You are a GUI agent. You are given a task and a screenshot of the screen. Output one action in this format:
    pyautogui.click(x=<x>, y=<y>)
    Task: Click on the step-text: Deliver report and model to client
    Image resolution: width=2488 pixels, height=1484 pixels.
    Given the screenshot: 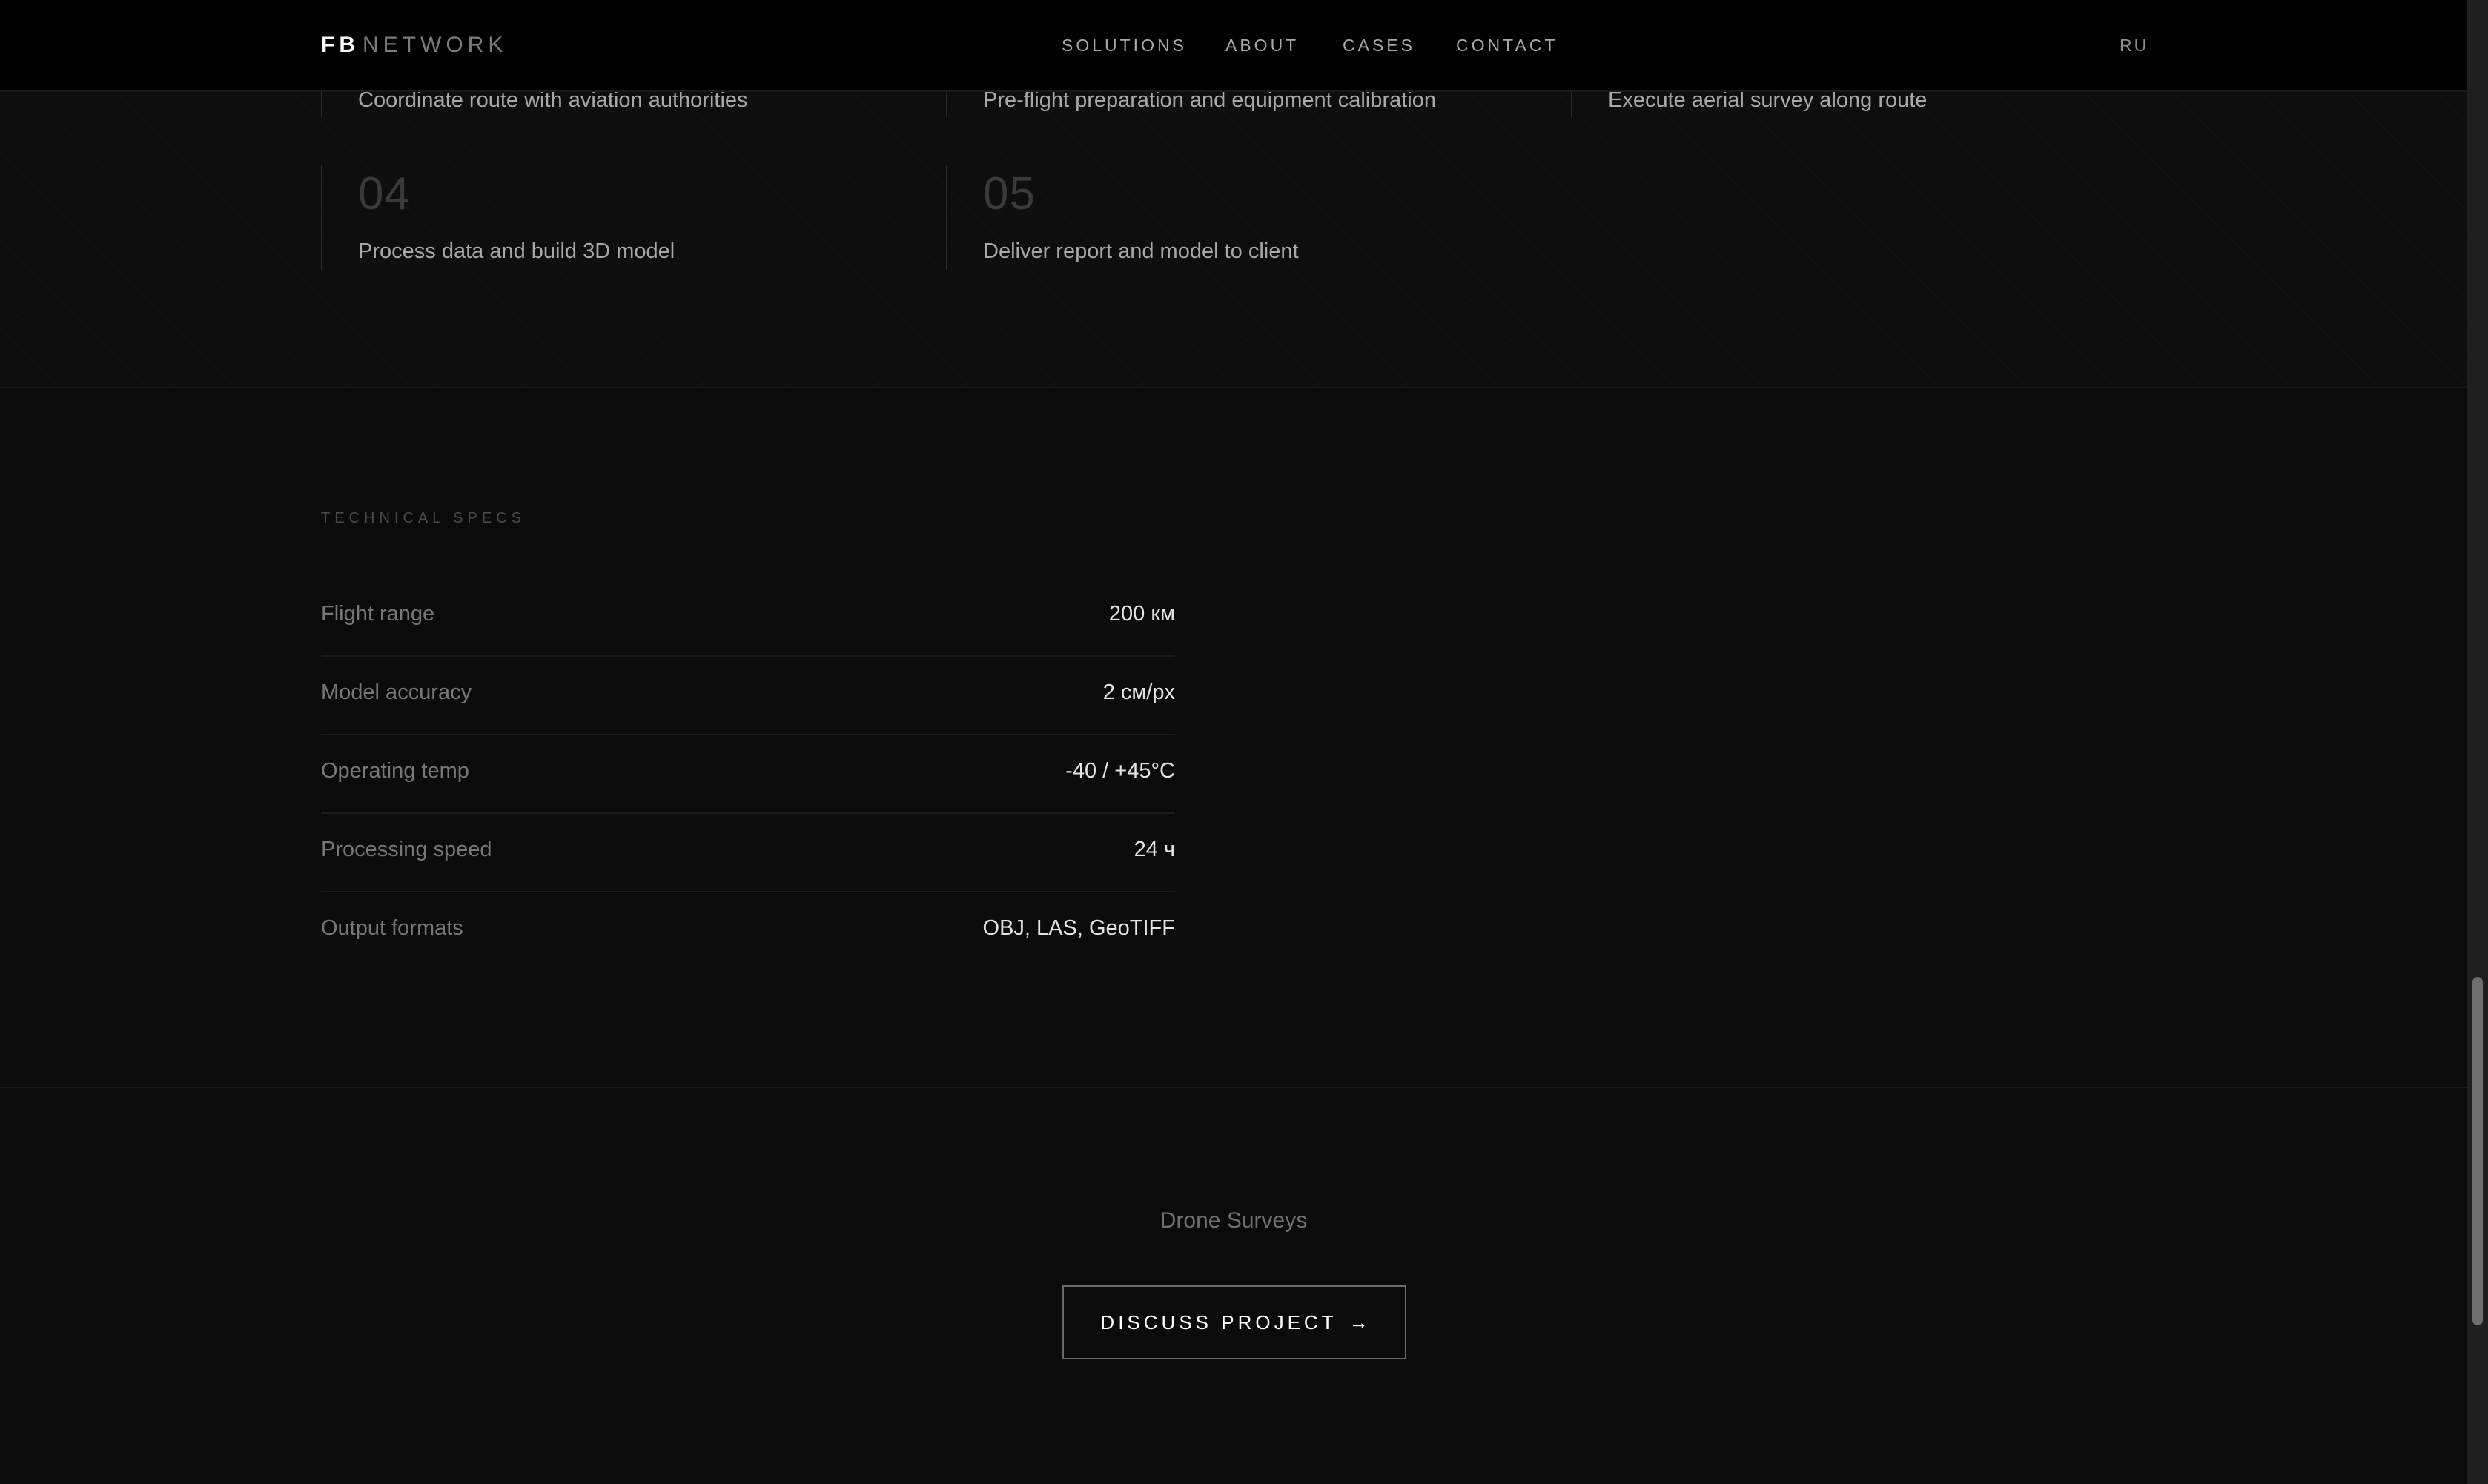 What is the action you would take?
    pyautogui.click(x=1141, y=251)
    